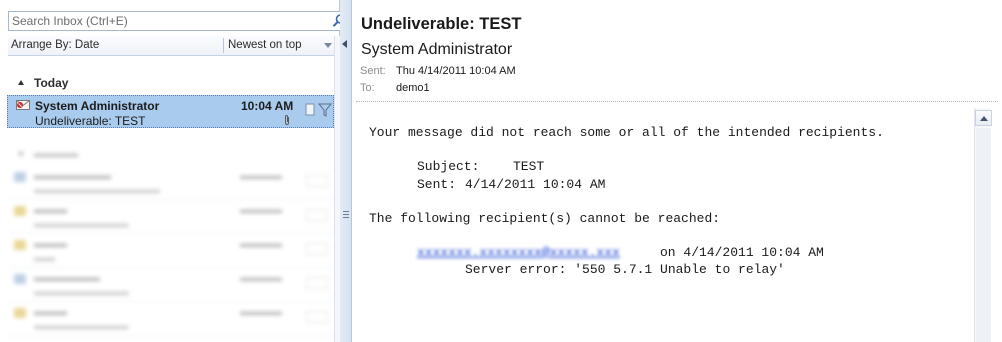  Describe the element at coordinates (171, 285) in the screenshot. I see `list-item: ▬▬▬▬▬▬ ▬▬▬▬ ▬▬▬▬▬▬▬▬▬` at that location.